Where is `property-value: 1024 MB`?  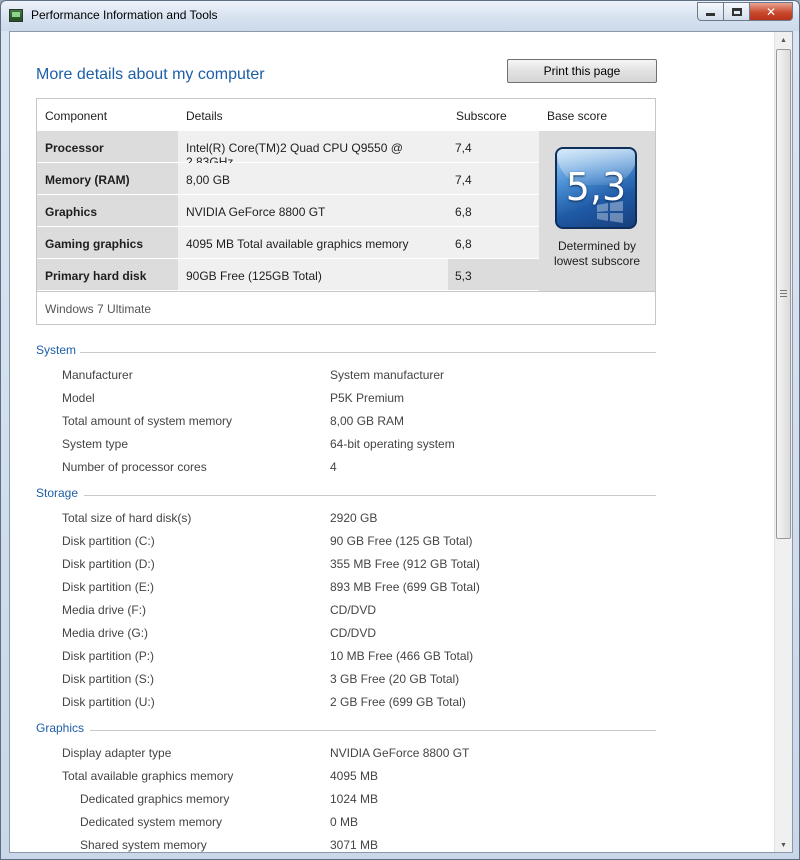
property-value: 1024 MB is located at coordinates (354, 799).